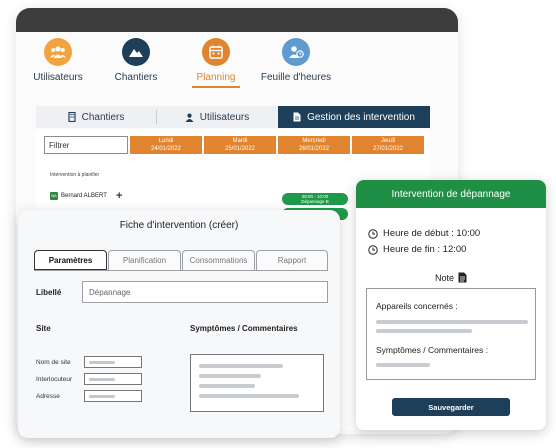 This screenshot has height=448, width=556. Describe the element at coordinates (113, 362) in the screenshot. I see `nom-site-input` at that location.